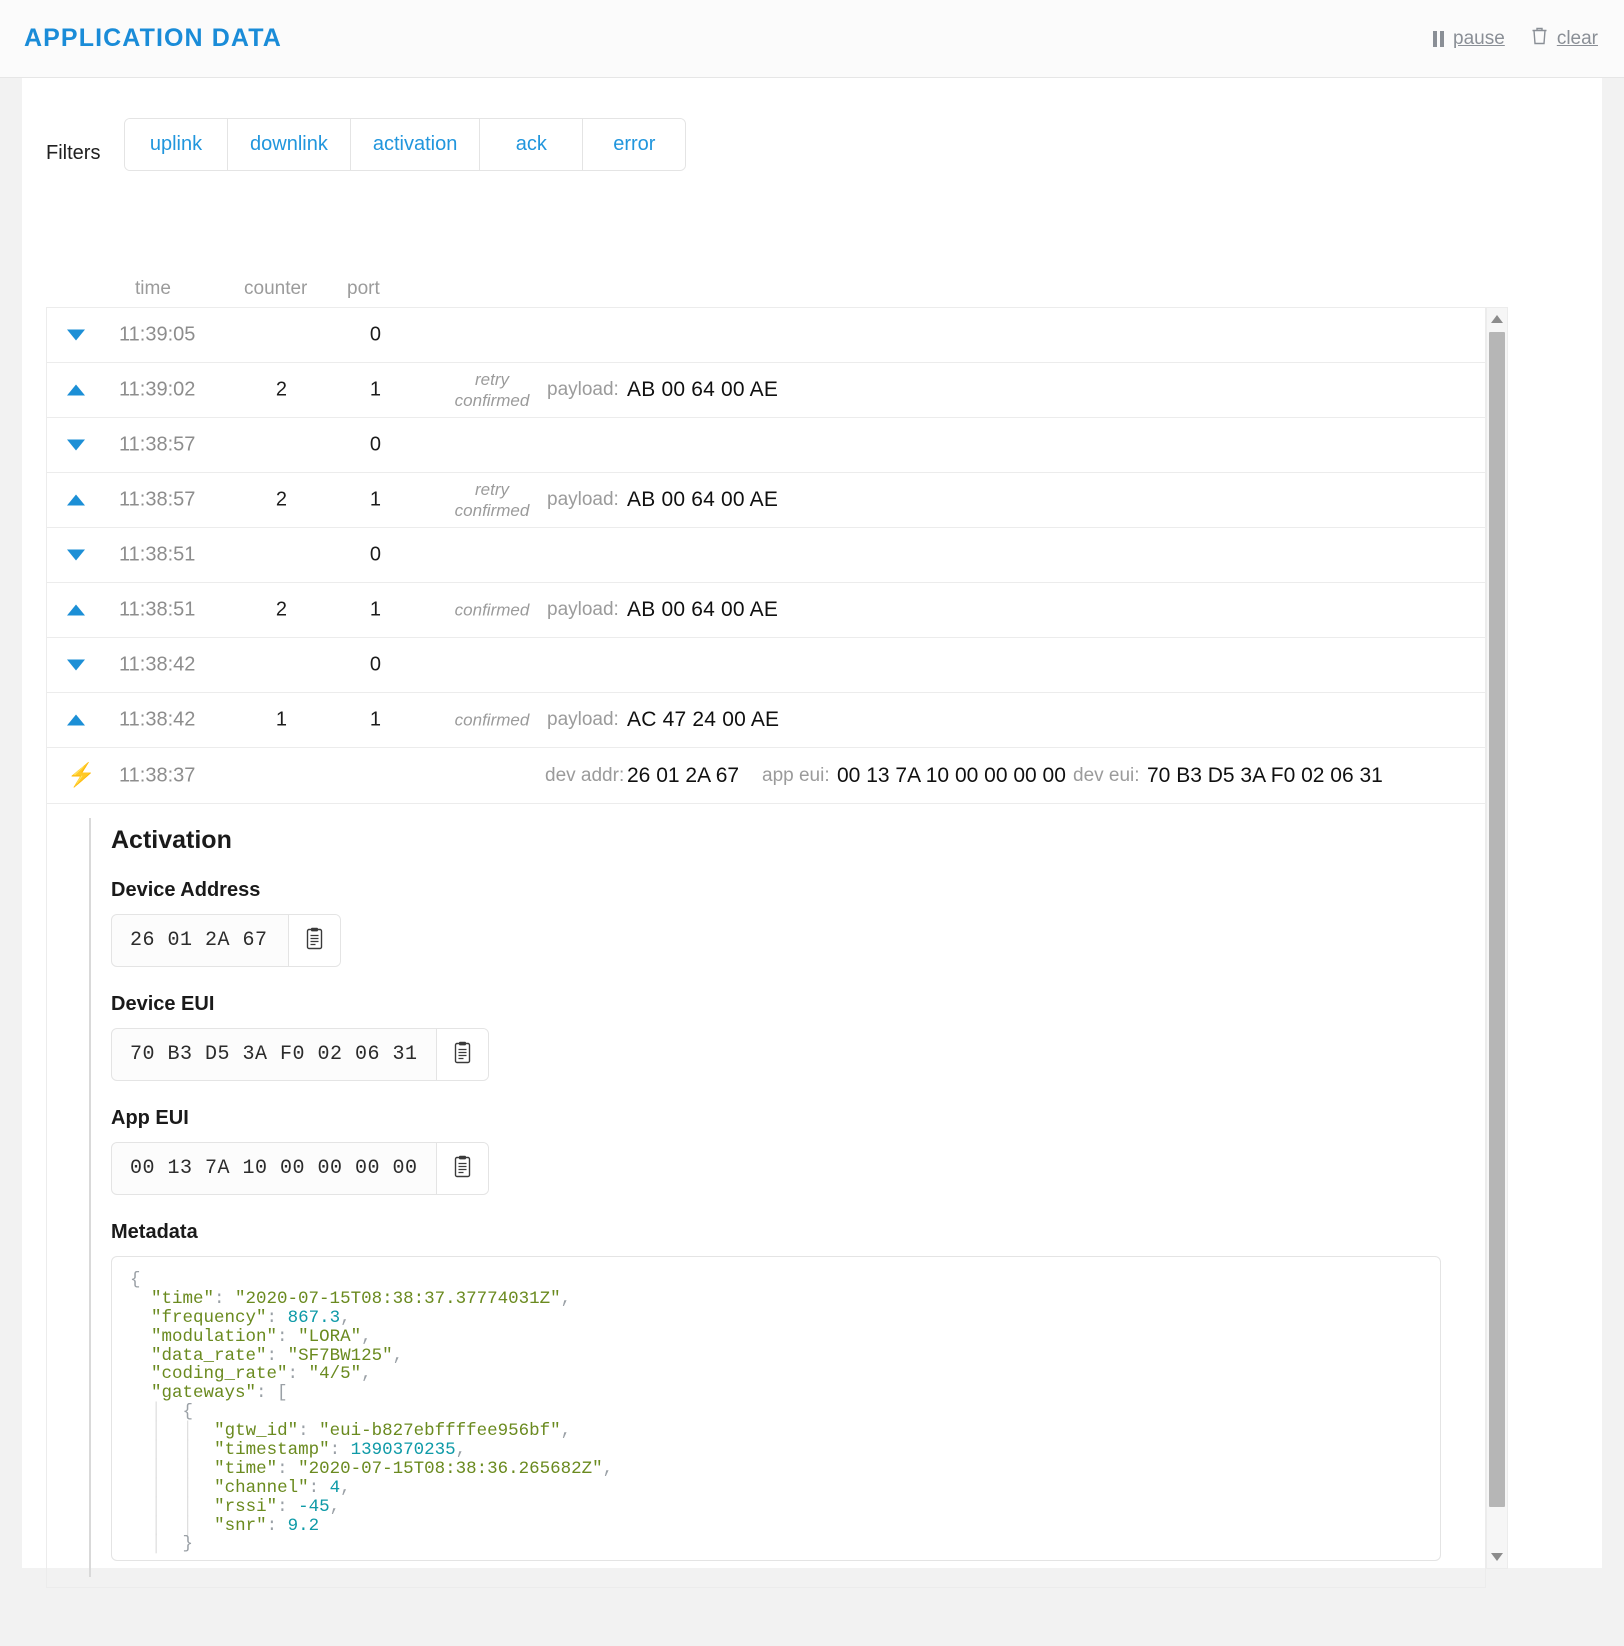  What do you see at coordinates (1515, 38) in the screenshot?
I see `header-actions: pause clear` at bounding box center [1515, 38].